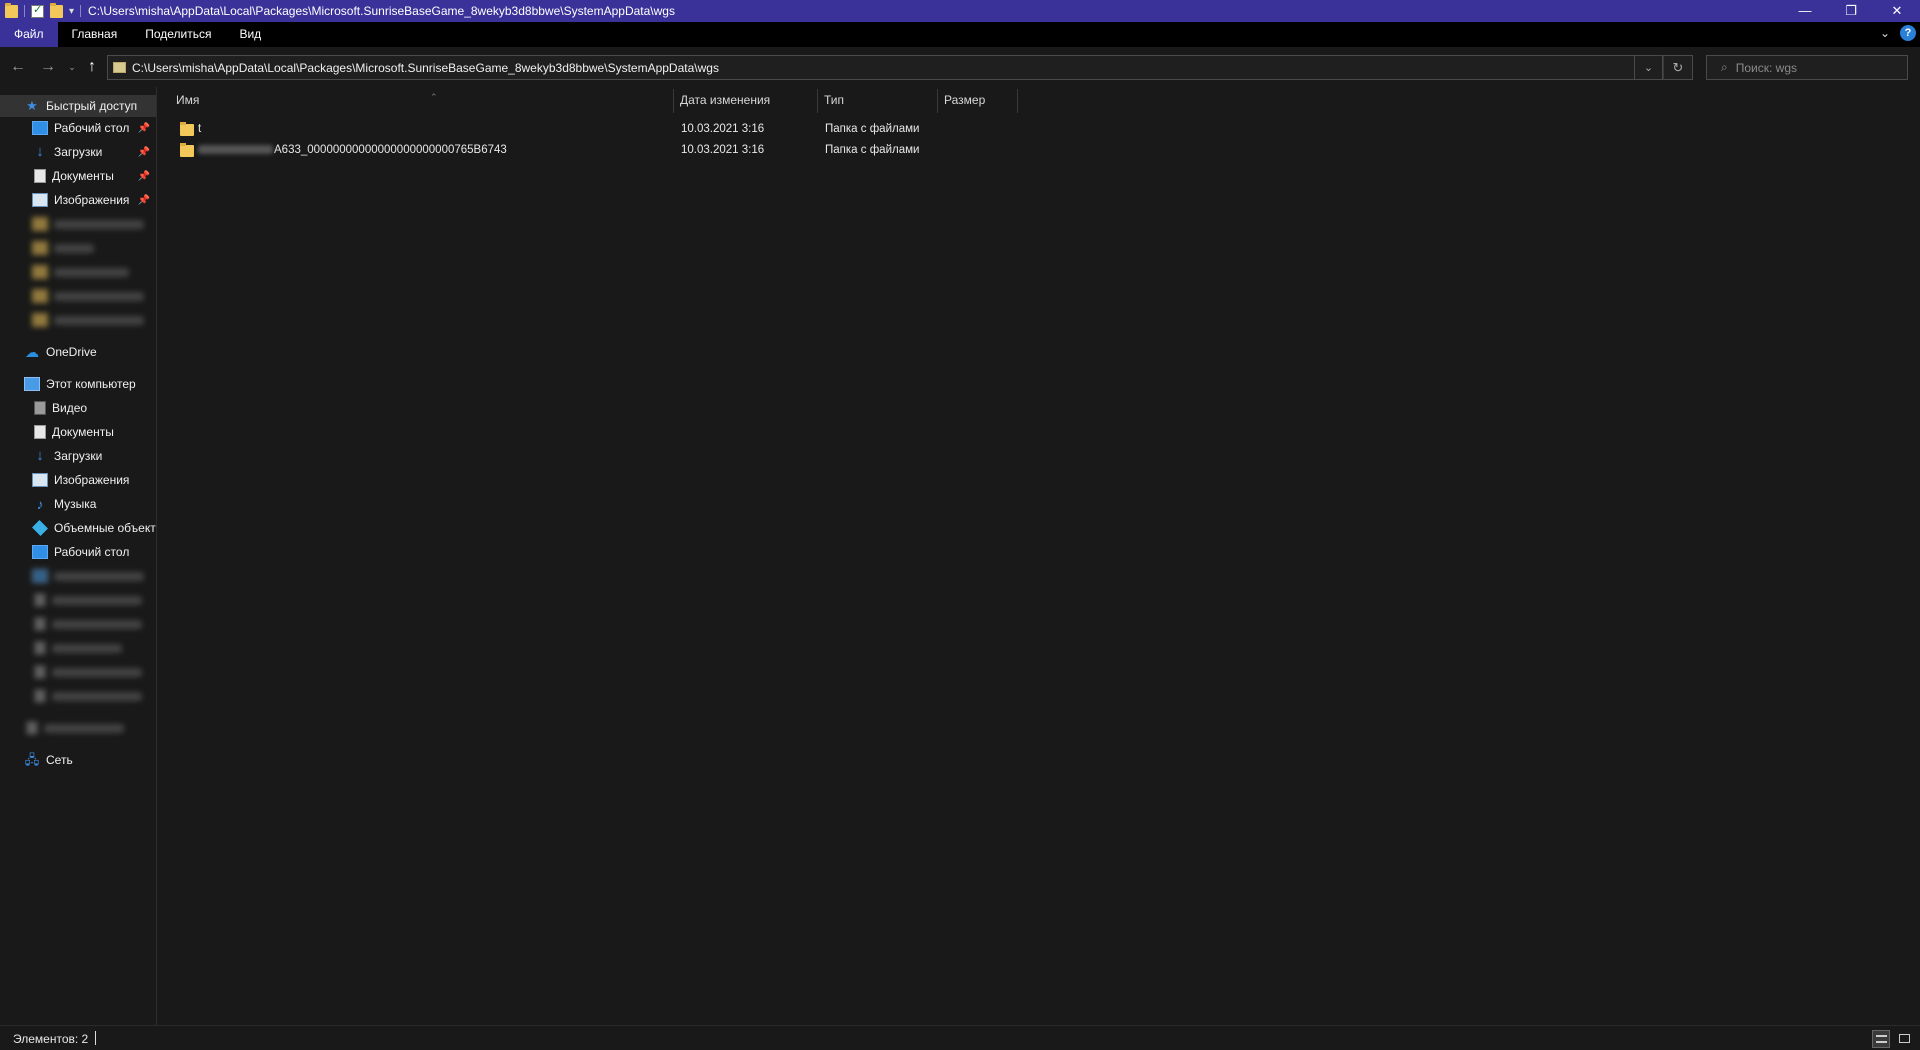 Image resolution: width=1920 pixels, height=1050 pixels. I want to click on column-header-type: Тип, so click(878, 101).